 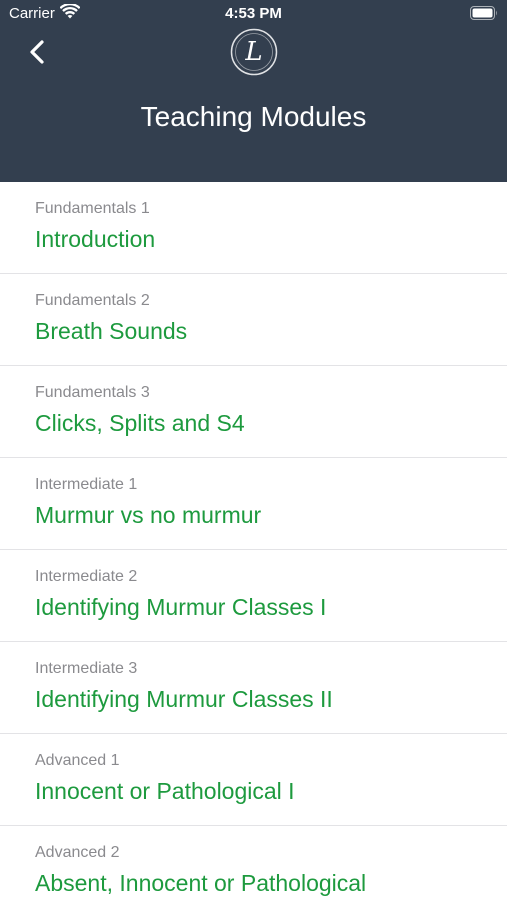 I want to click on battery-icon, so click(x=484, y=13).